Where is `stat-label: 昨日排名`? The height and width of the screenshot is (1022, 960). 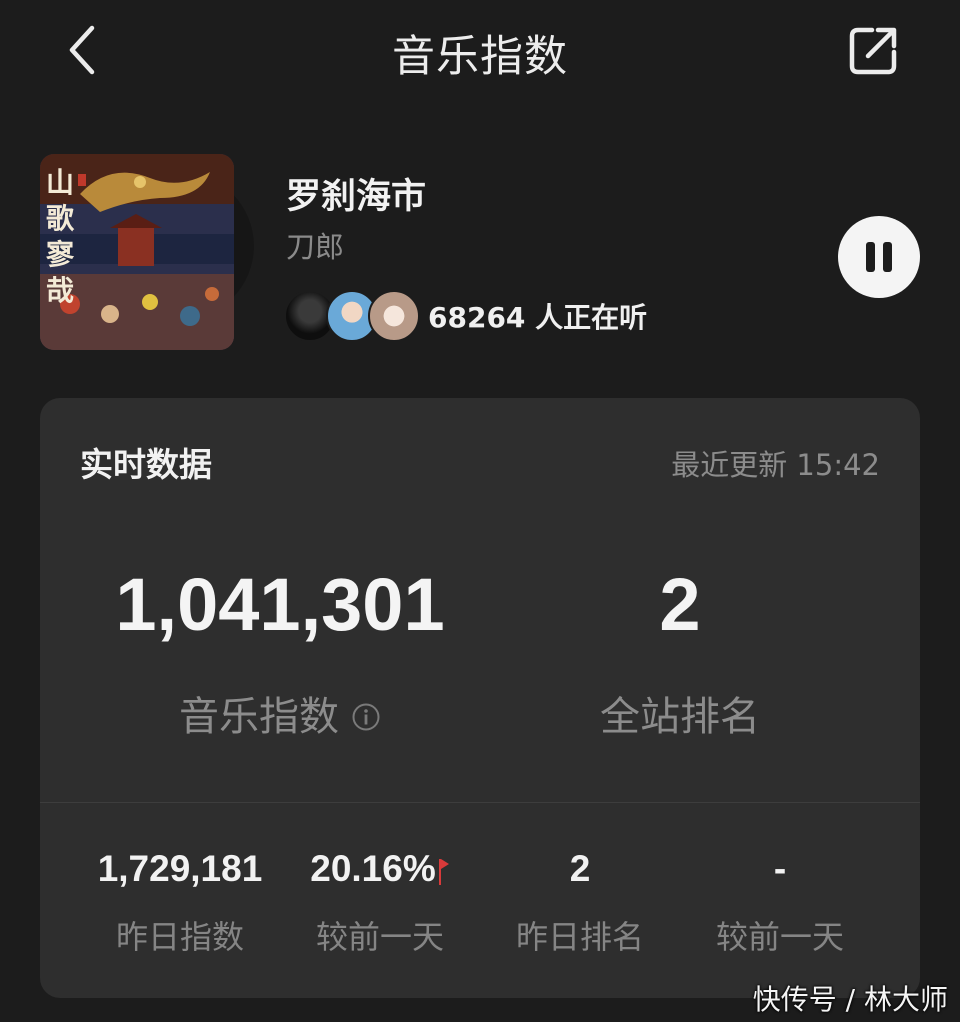 stat-label: 昨日排名 is located at coordinates (579, 937).